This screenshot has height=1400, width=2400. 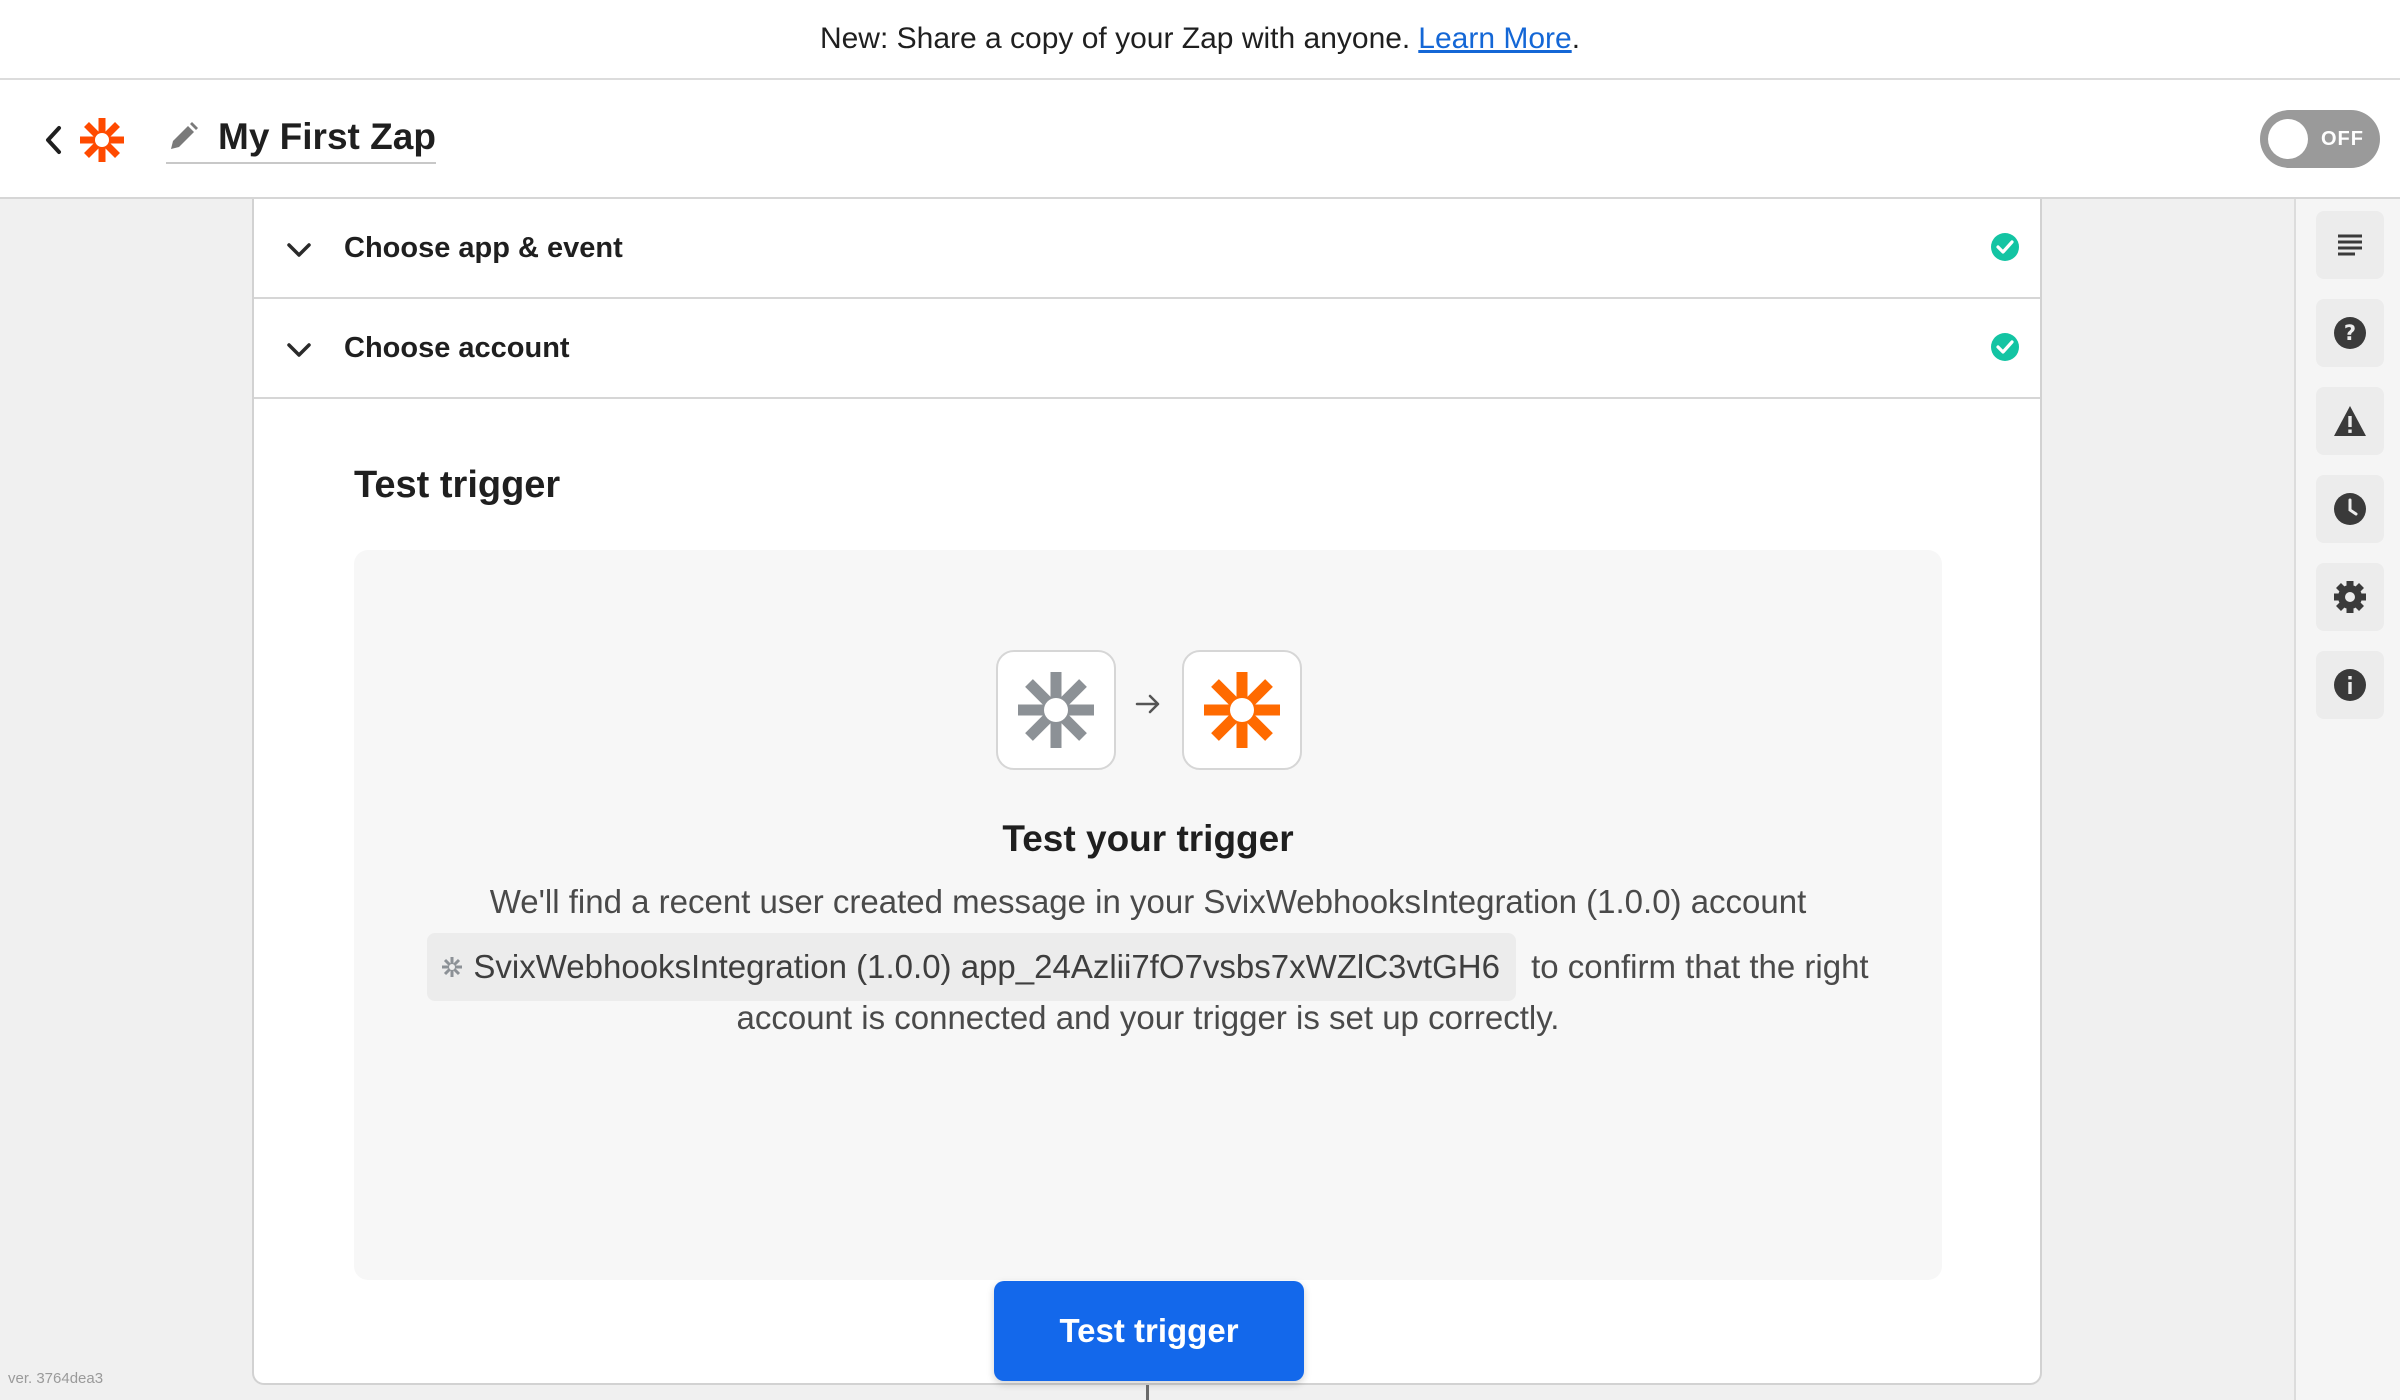 I want to click on sidebar-info-button, so click(x=2350, y=685).